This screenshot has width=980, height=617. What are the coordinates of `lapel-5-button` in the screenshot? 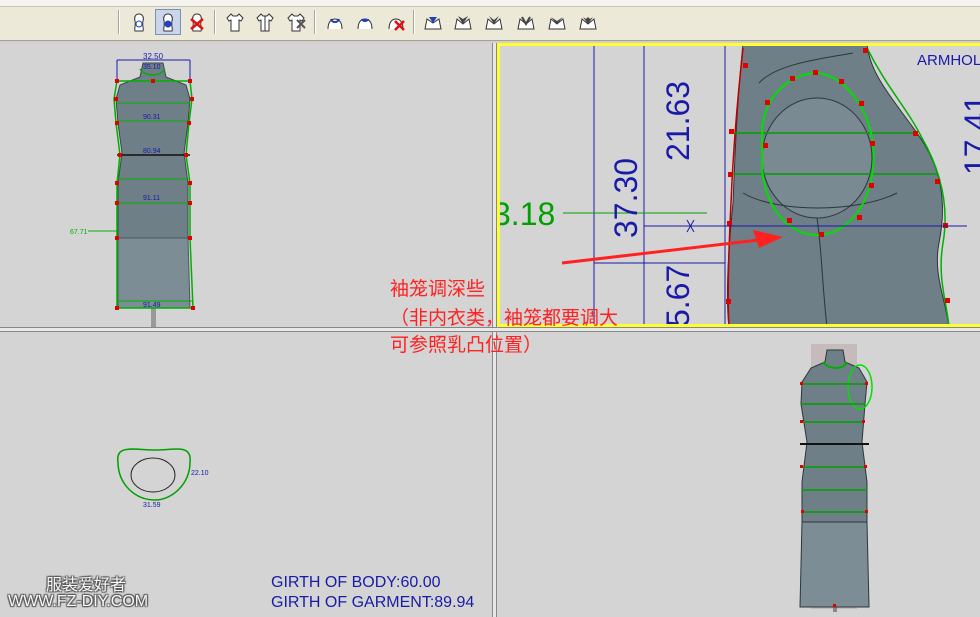 It's located at (557, 22).